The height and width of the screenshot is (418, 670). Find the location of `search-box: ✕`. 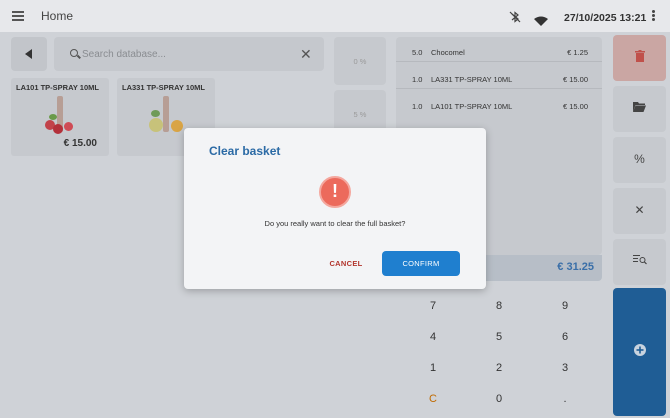

search-box: ✕ is located at coordinates (189, 54).